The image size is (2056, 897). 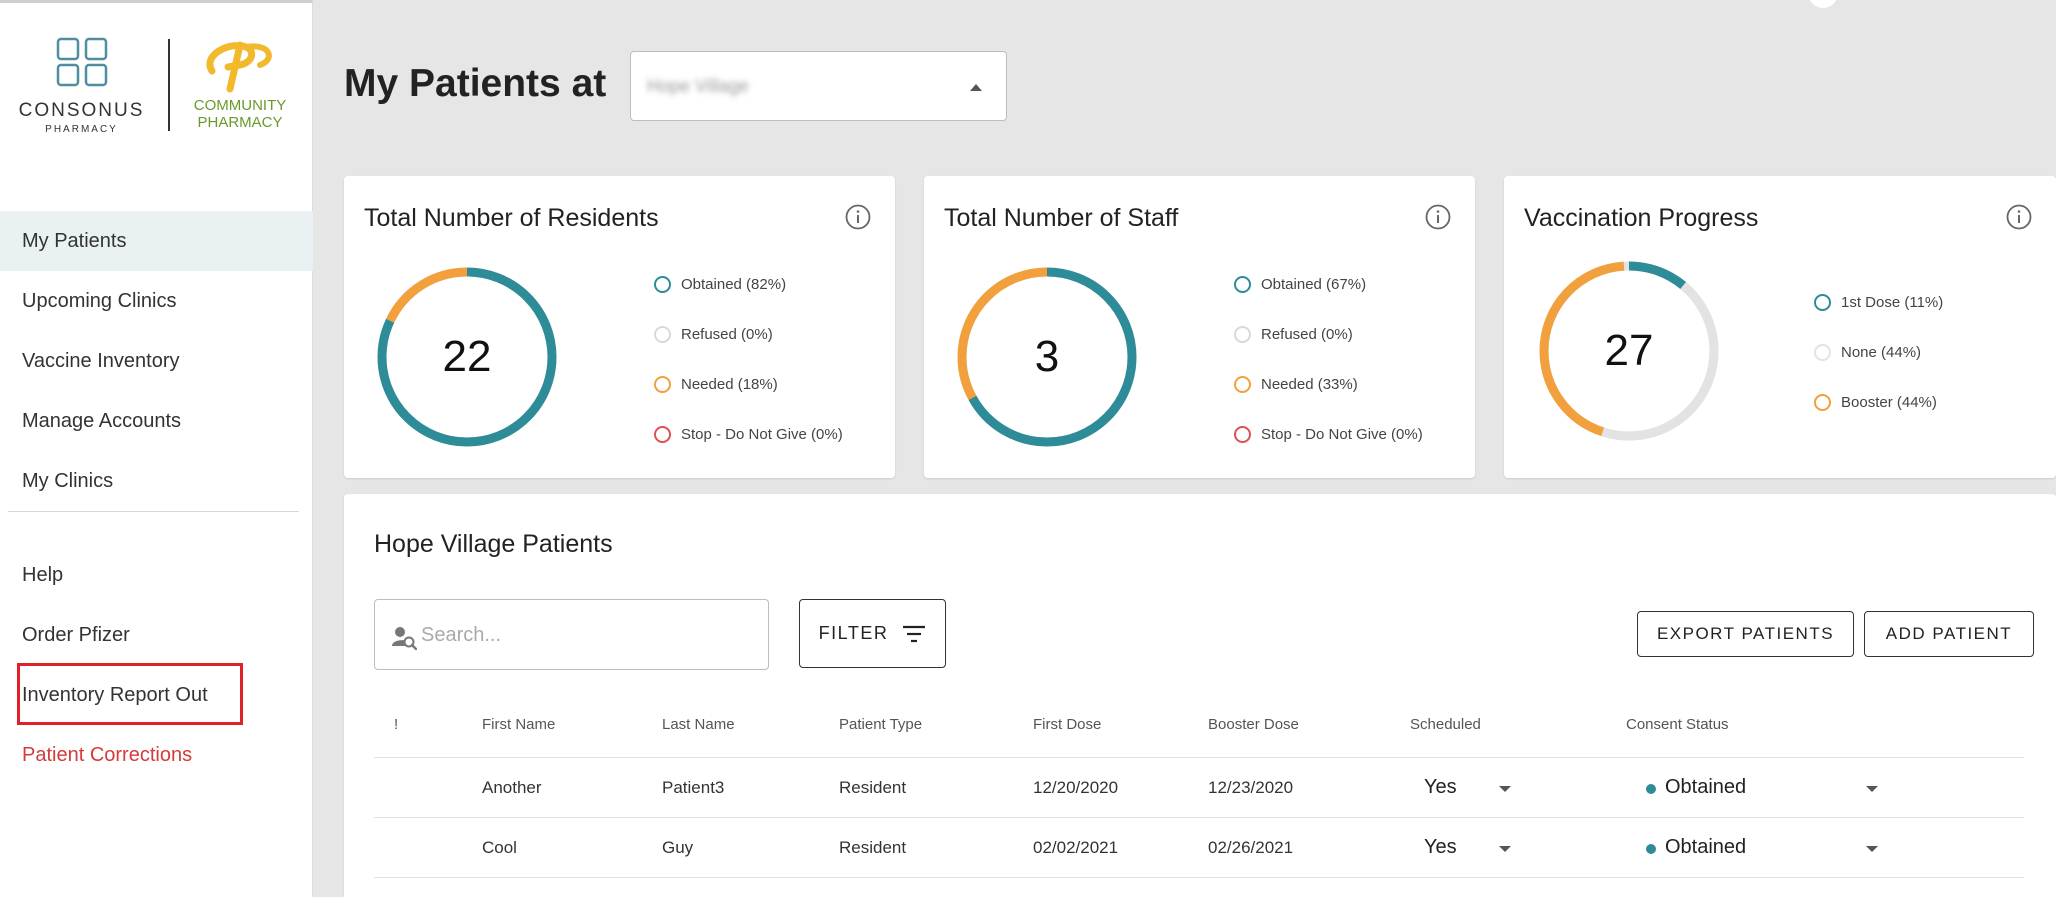 What do you see at coordinates (153, 511) in the screenshot?
I see `nav-divider` at bounding box center [153, 511].